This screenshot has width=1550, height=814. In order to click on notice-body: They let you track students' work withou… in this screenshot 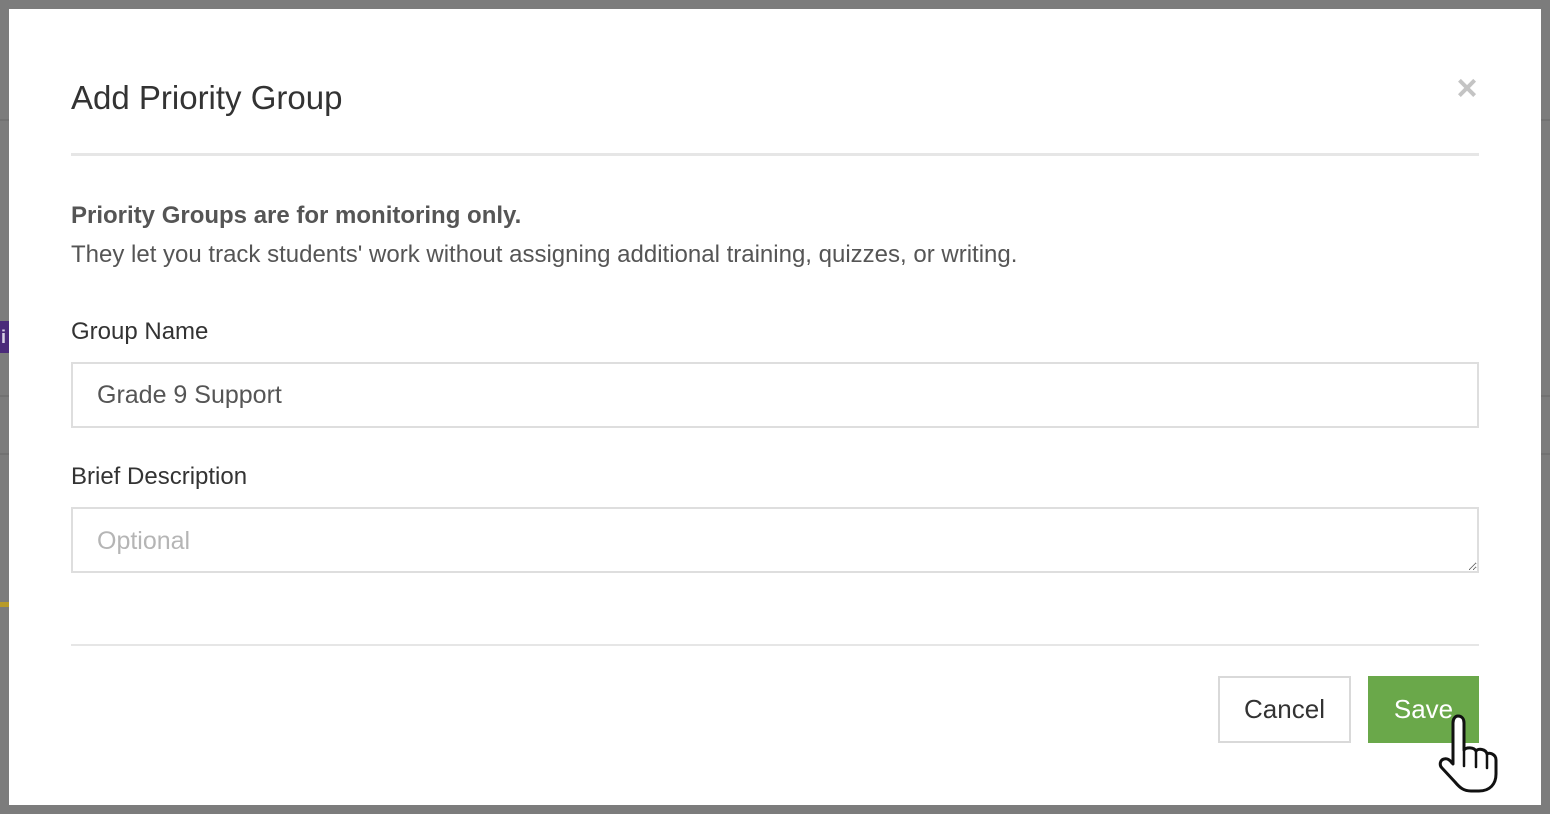, I will do `click(544, 254)`.